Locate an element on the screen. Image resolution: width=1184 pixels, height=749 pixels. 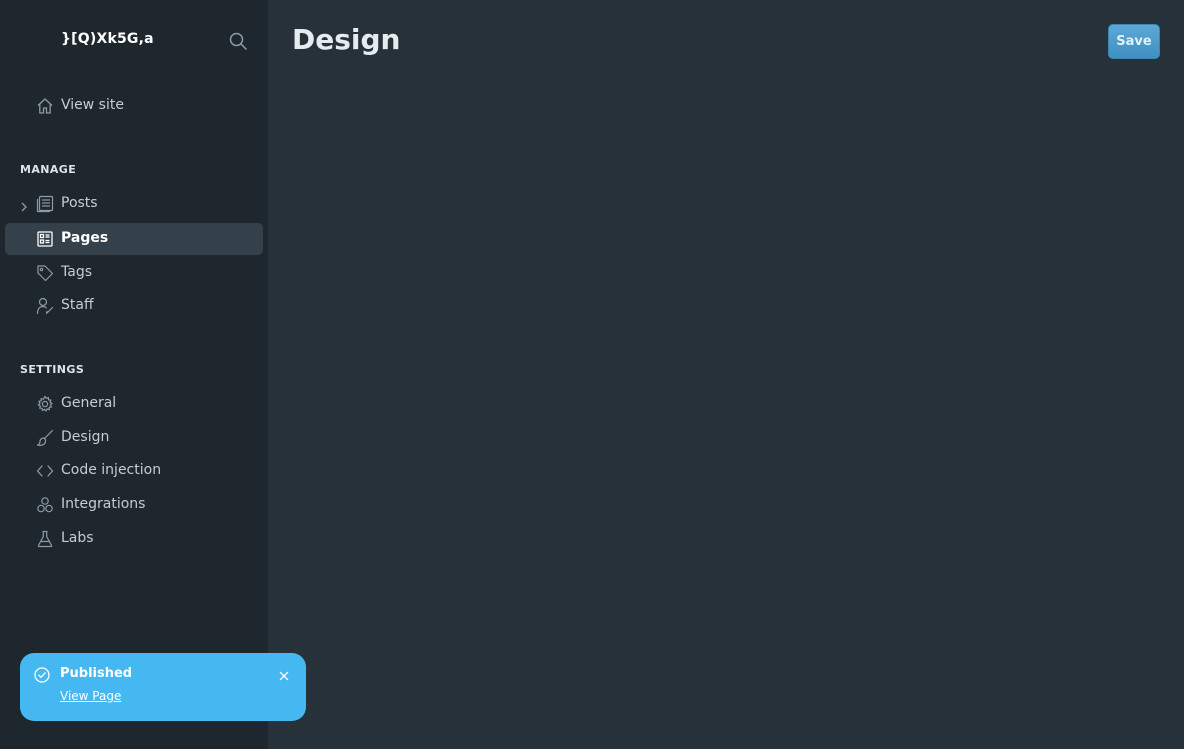
view-page-link: View Page is located at coordinates (90, 696).